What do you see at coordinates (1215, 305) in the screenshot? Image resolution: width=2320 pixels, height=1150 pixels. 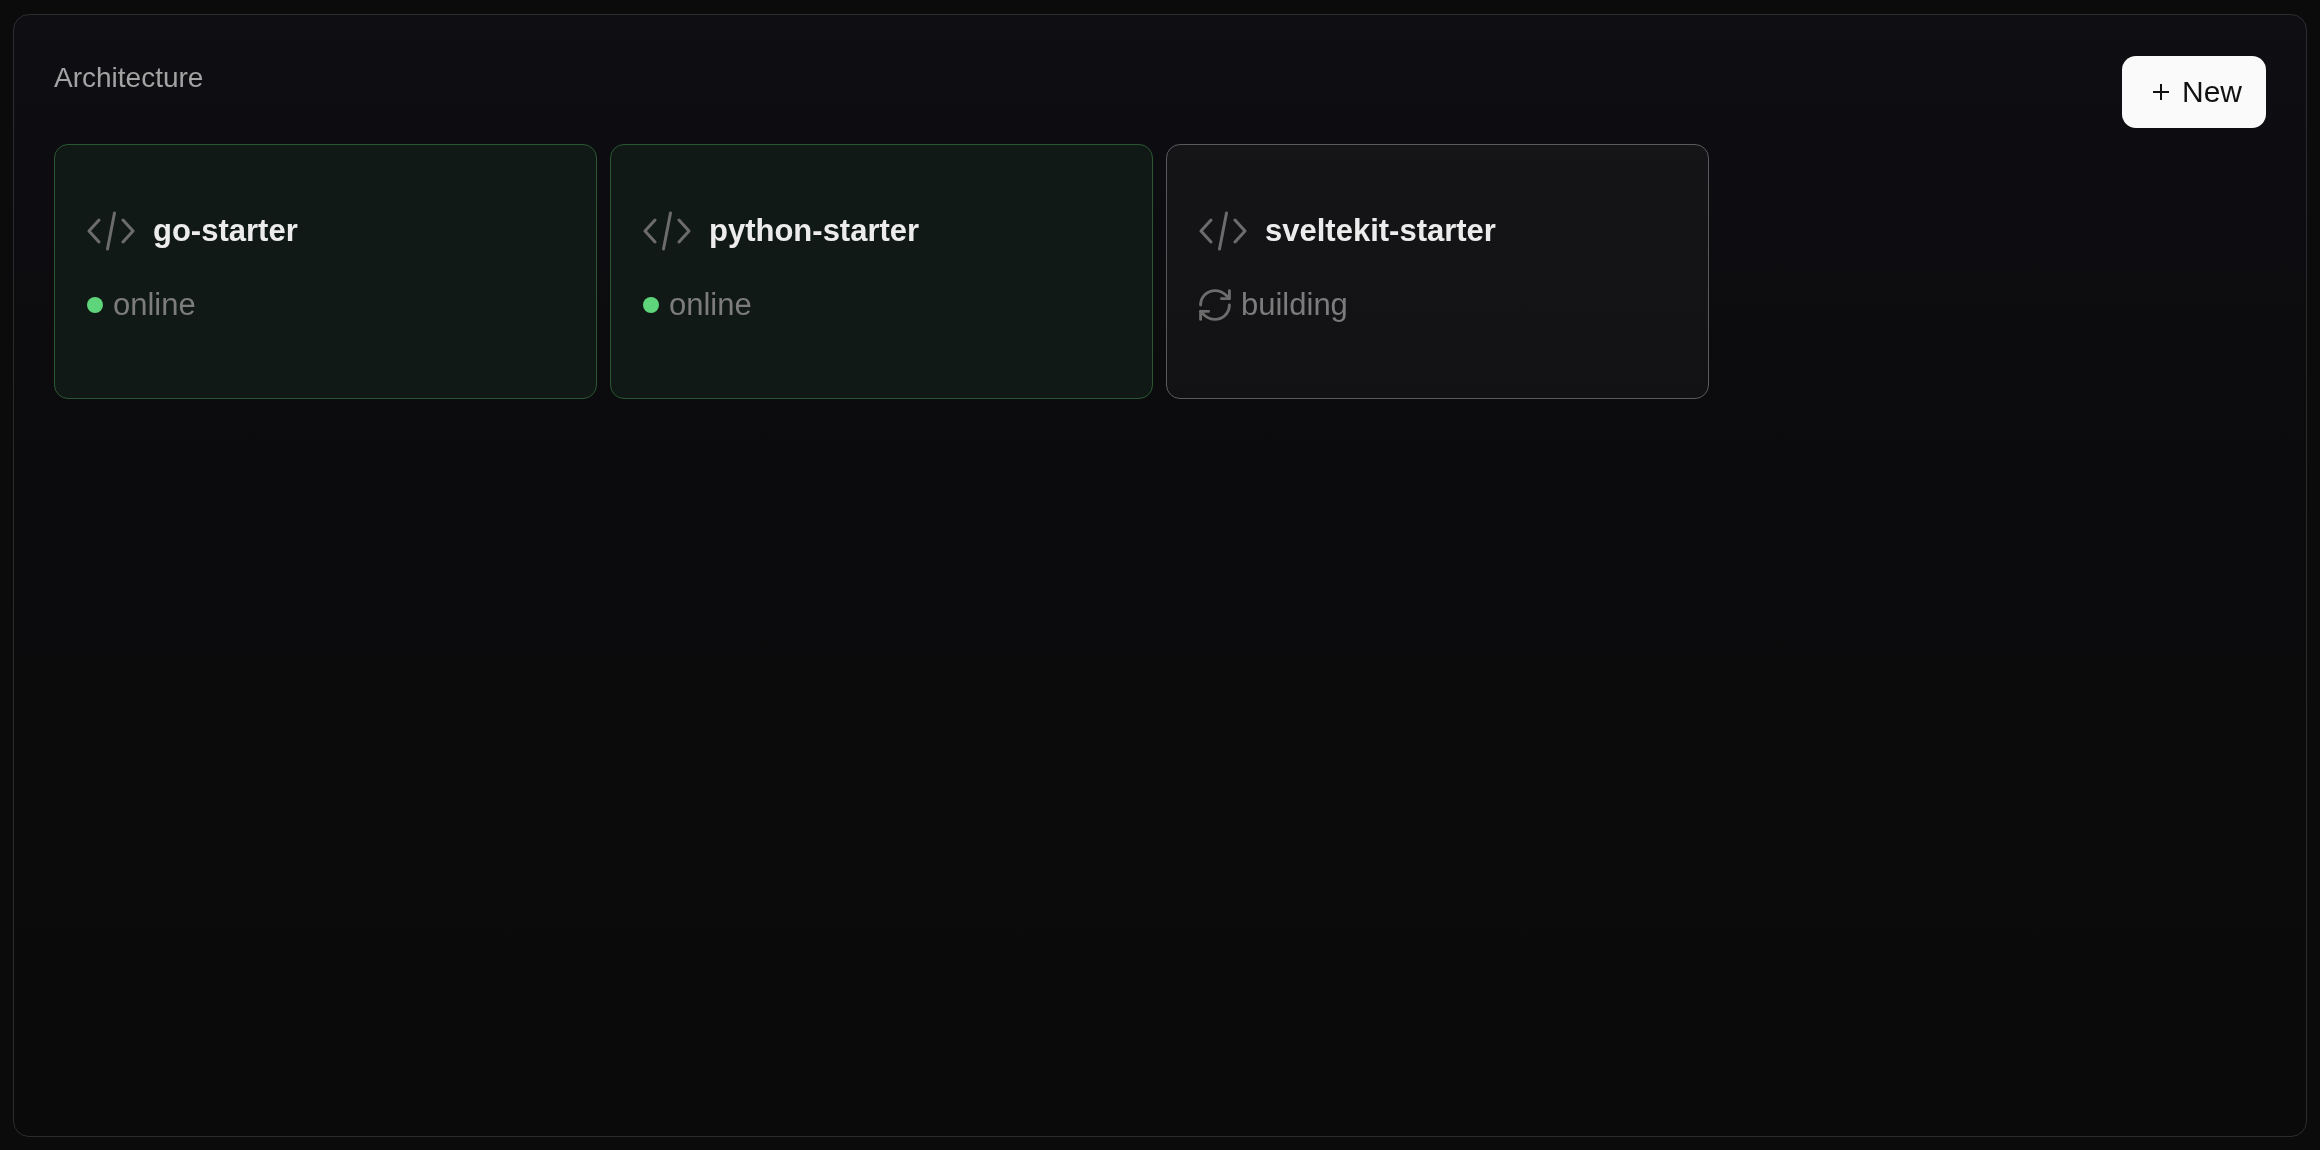 I see `refresh-icon` at bounding box center [1215, 305].